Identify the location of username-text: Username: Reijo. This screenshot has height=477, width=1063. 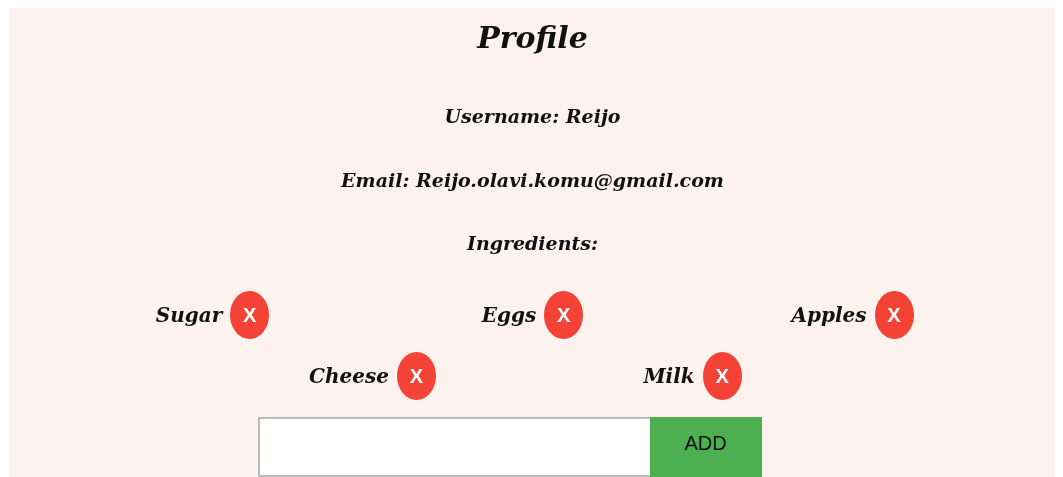
(532, 116).